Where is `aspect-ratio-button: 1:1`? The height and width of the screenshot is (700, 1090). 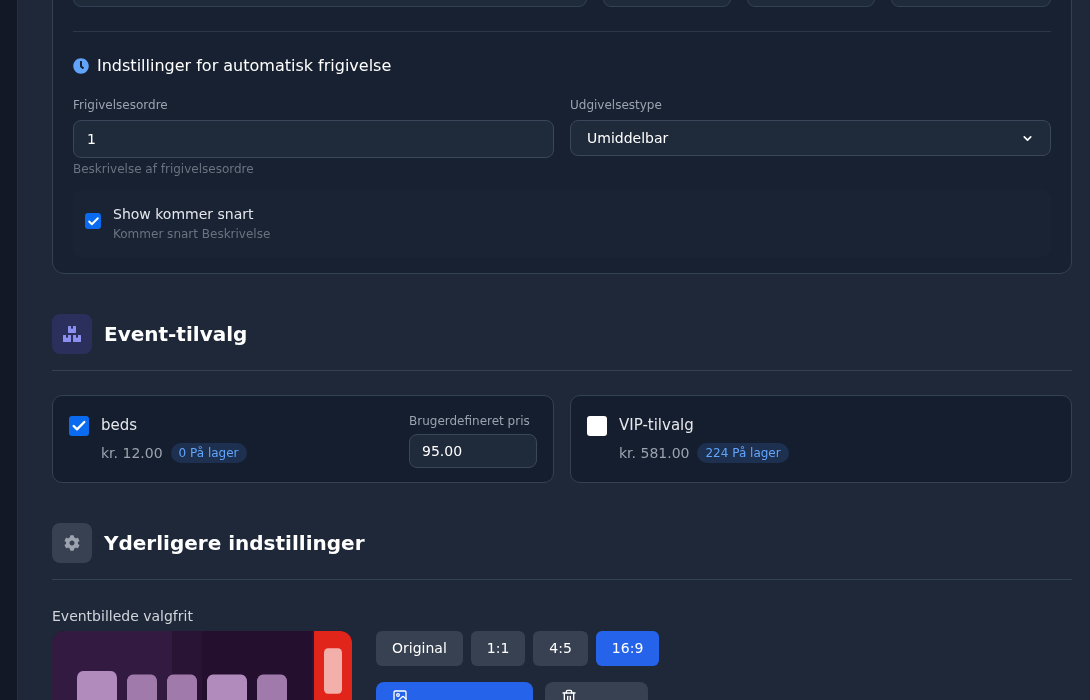
aspect-ratio-button: 1:1 is located at coordinates (498, 648).